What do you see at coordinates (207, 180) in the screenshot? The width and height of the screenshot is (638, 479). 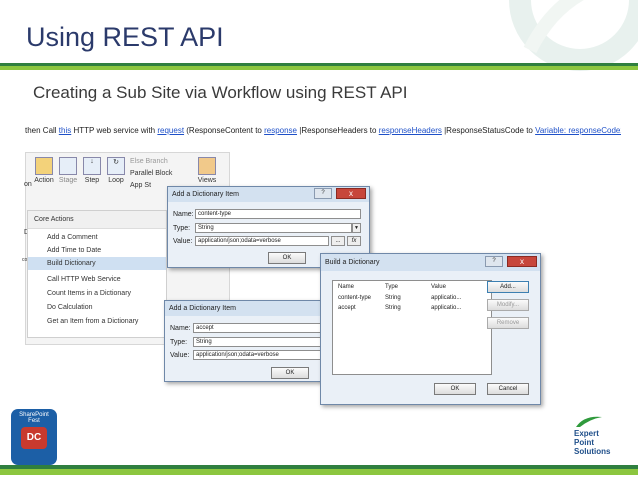 I see `views-label: Views` at bounding box center [207, 180].